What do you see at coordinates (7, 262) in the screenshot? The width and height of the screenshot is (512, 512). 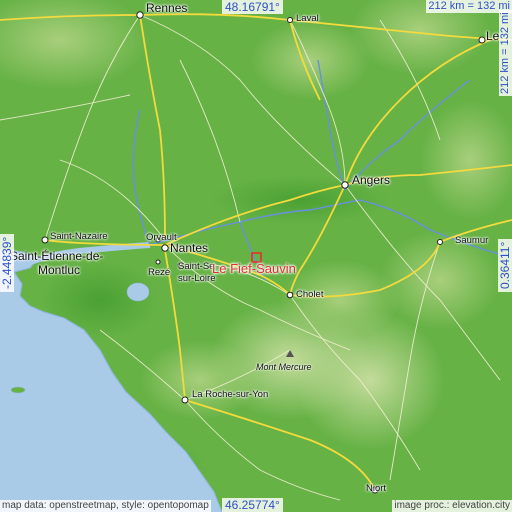 I see `coord-left-longitude: -2.44839°` at bounding box center [7, 262].